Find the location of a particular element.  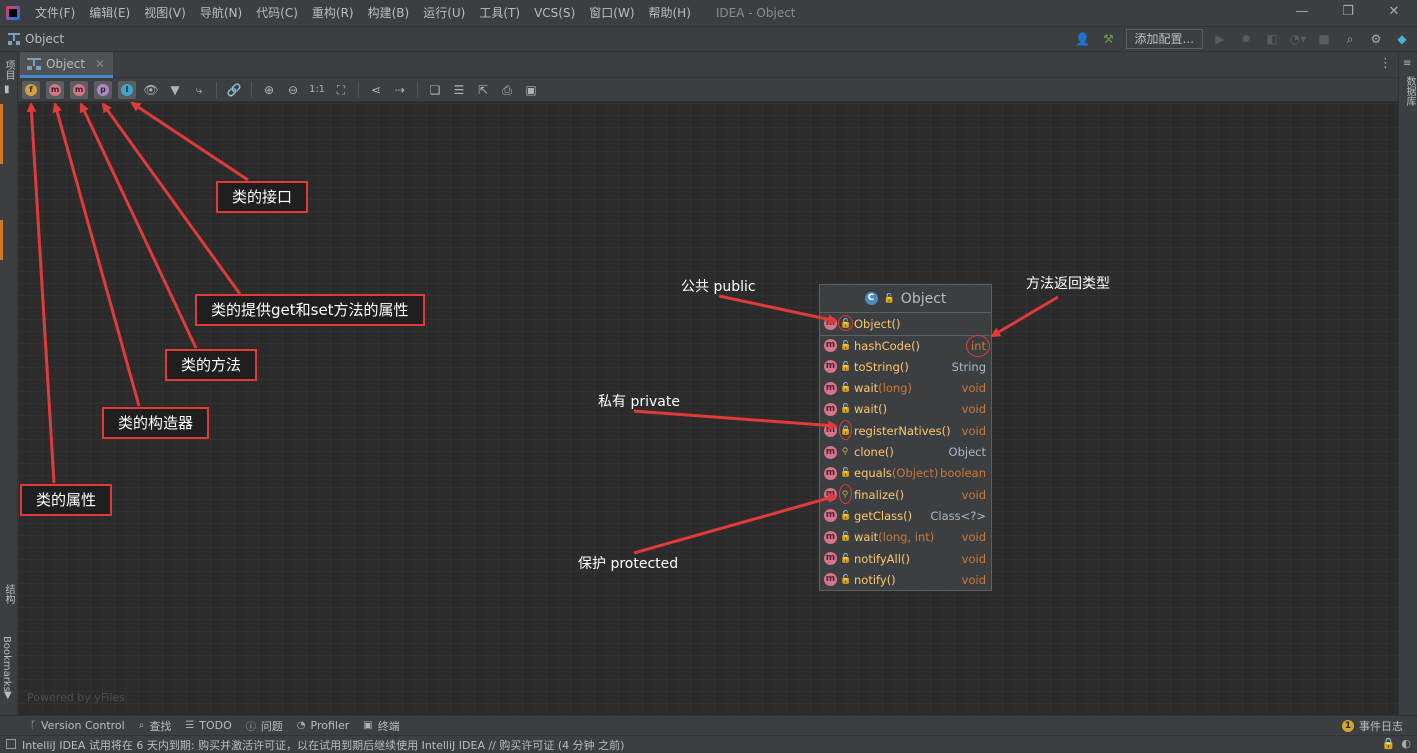

project-tool-label: 项目 is located at coordinates (8, 70).